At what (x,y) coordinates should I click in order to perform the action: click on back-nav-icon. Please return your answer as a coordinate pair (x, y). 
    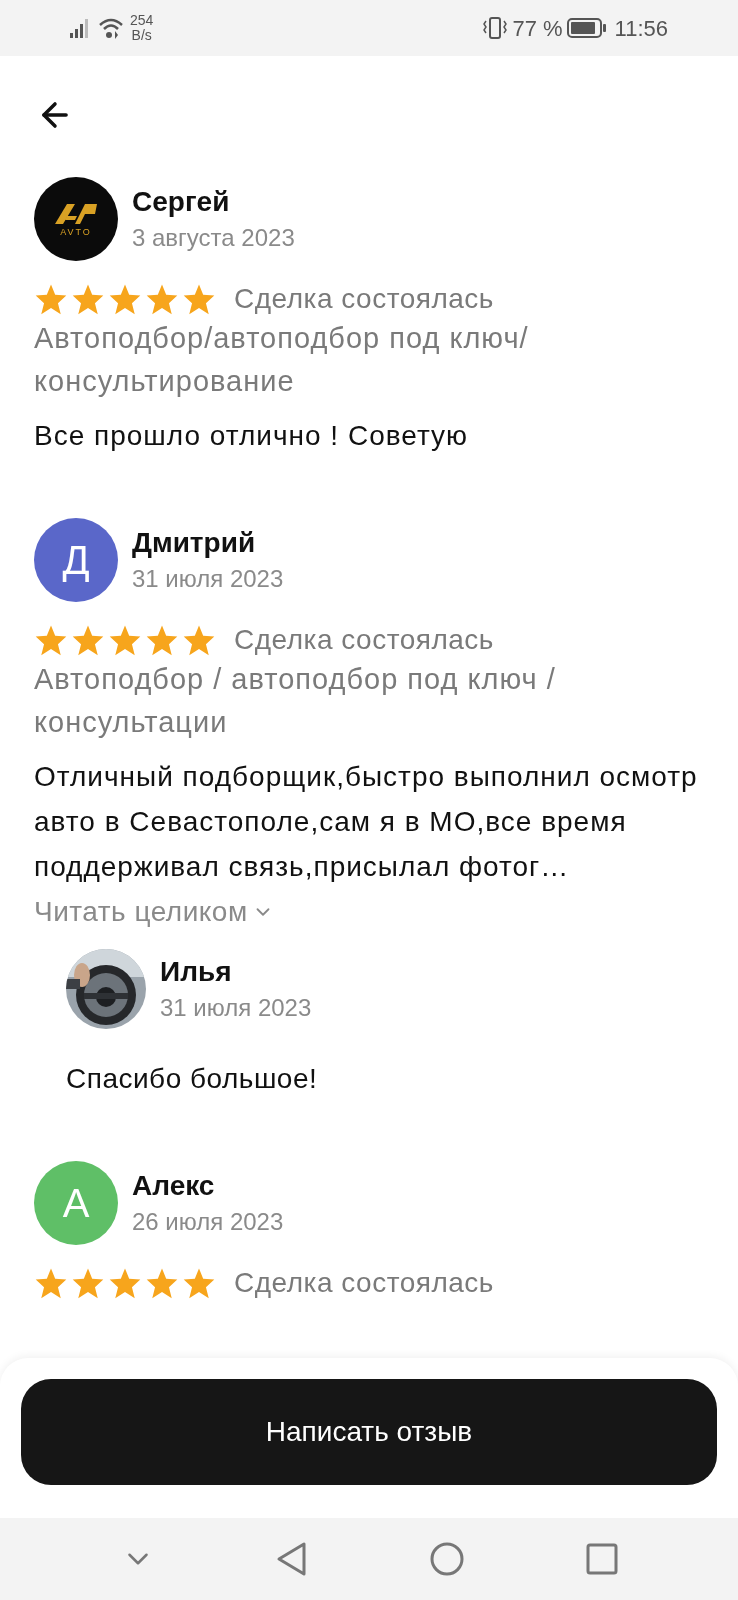
    Looking at the image, I should click on (291, 1559).